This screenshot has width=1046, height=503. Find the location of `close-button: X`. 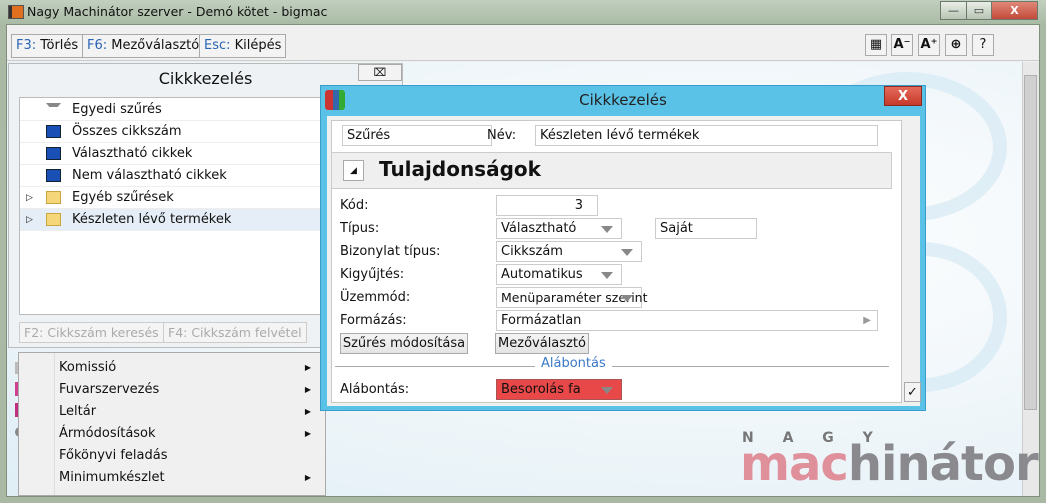

close-button: X is located at coordinates (1014, 10).